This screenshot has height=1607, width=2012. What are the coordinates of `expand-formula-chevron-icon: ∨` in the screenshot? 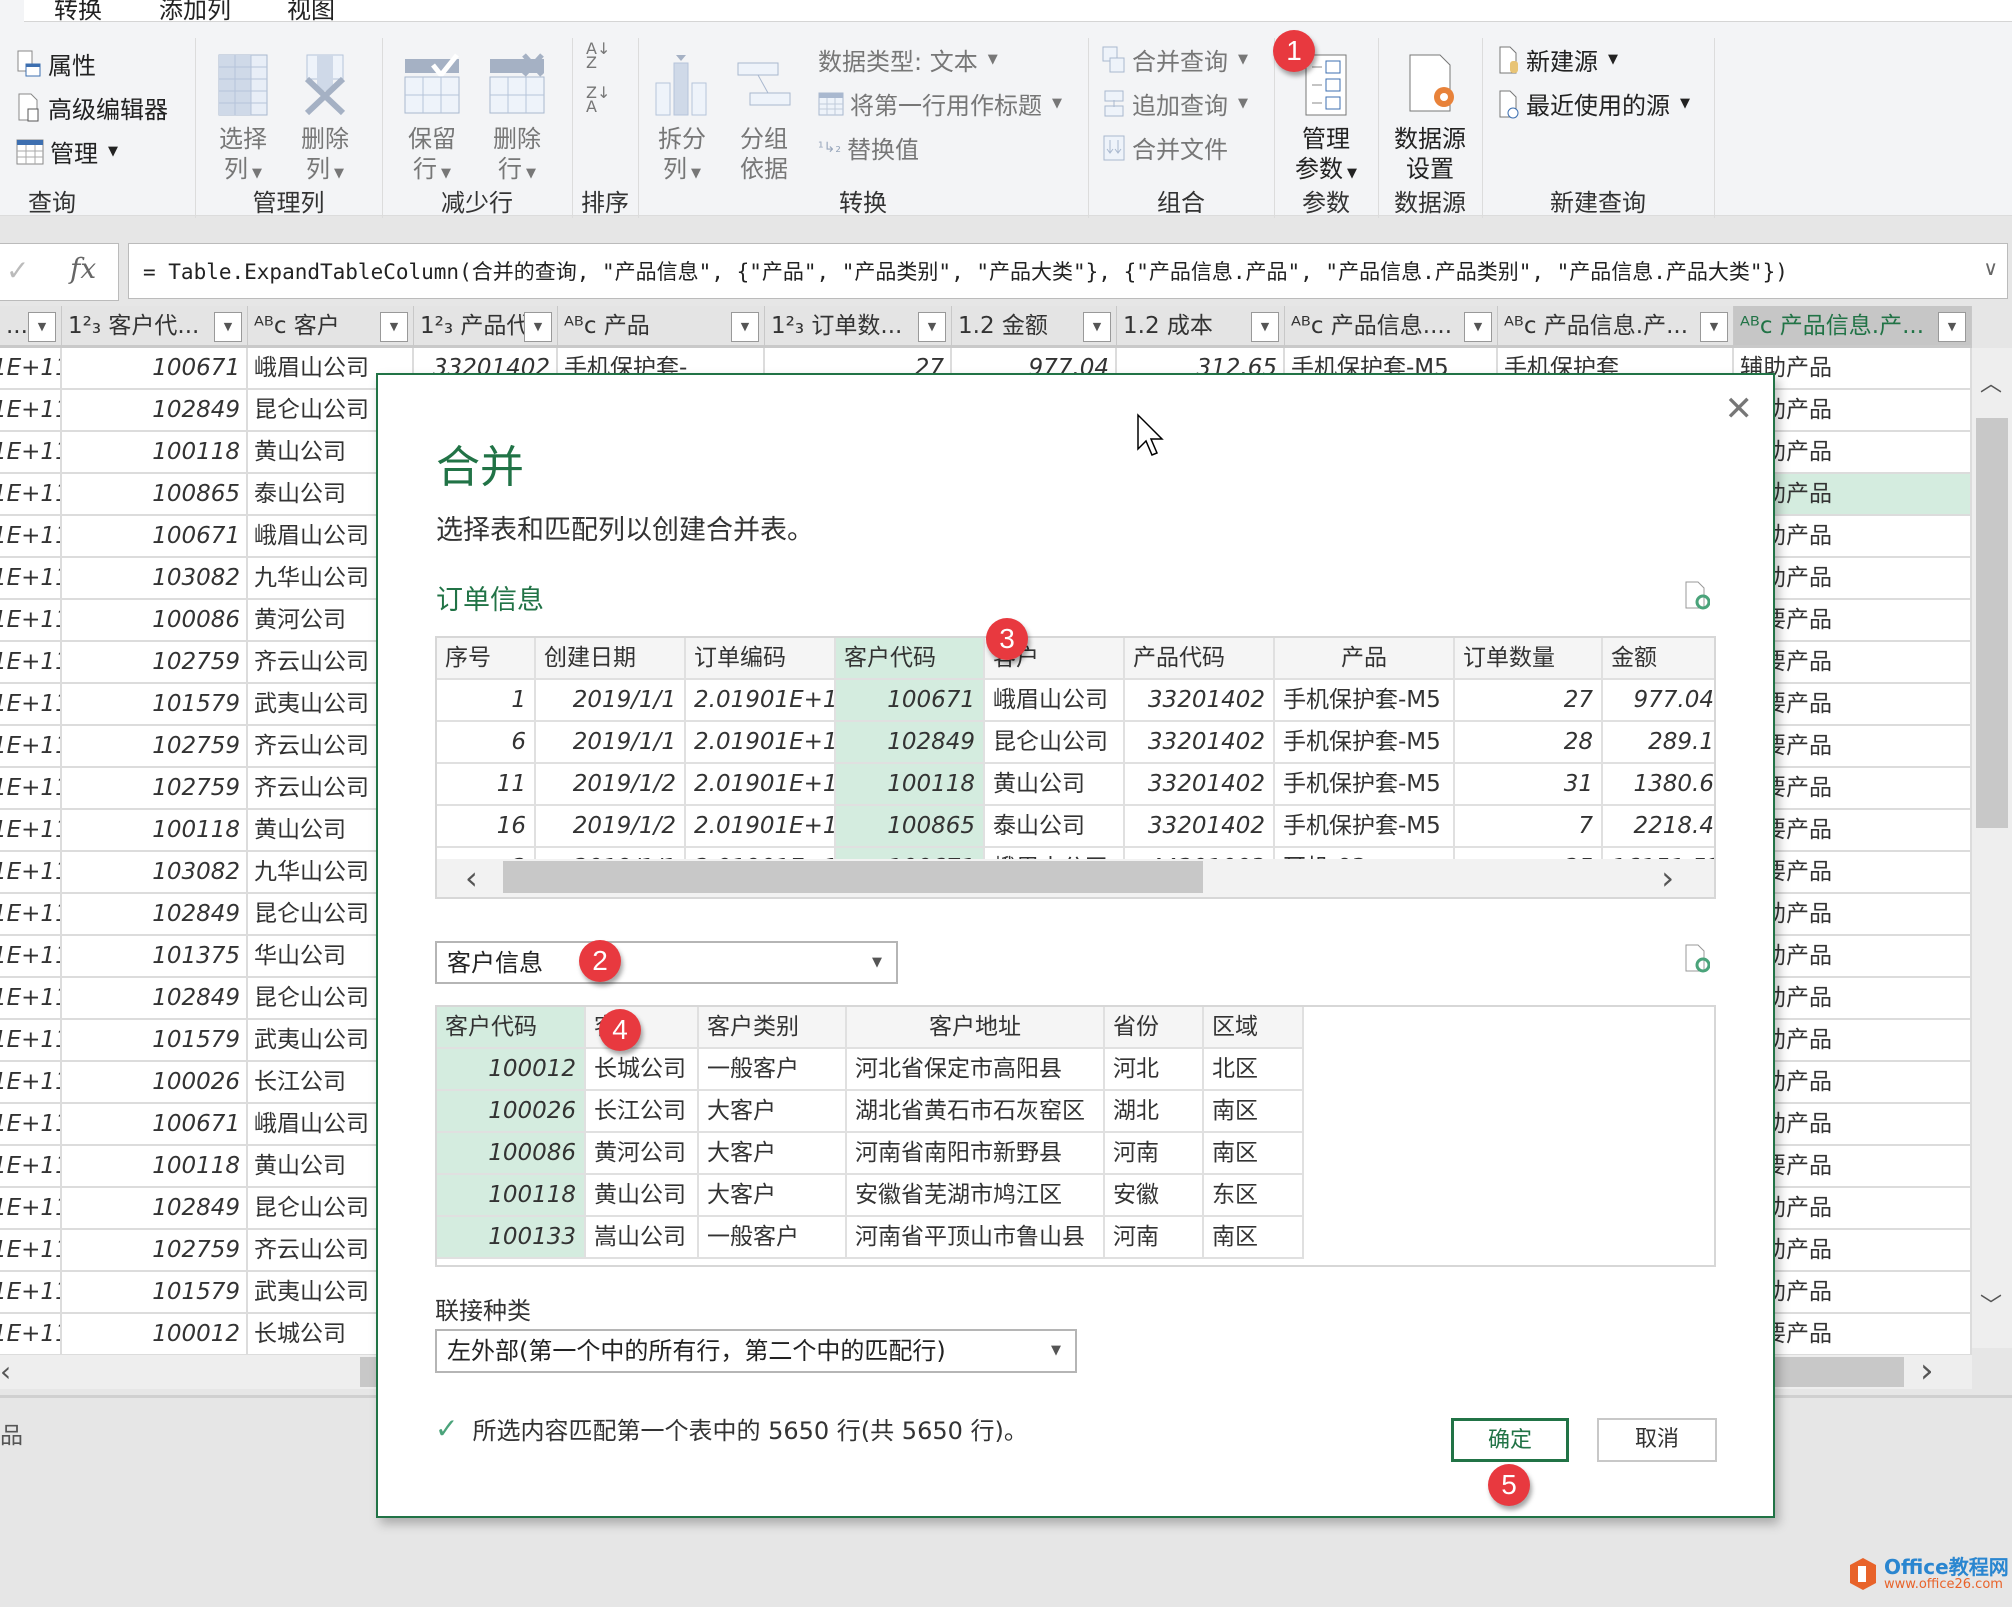 It's located at (1990, 268).